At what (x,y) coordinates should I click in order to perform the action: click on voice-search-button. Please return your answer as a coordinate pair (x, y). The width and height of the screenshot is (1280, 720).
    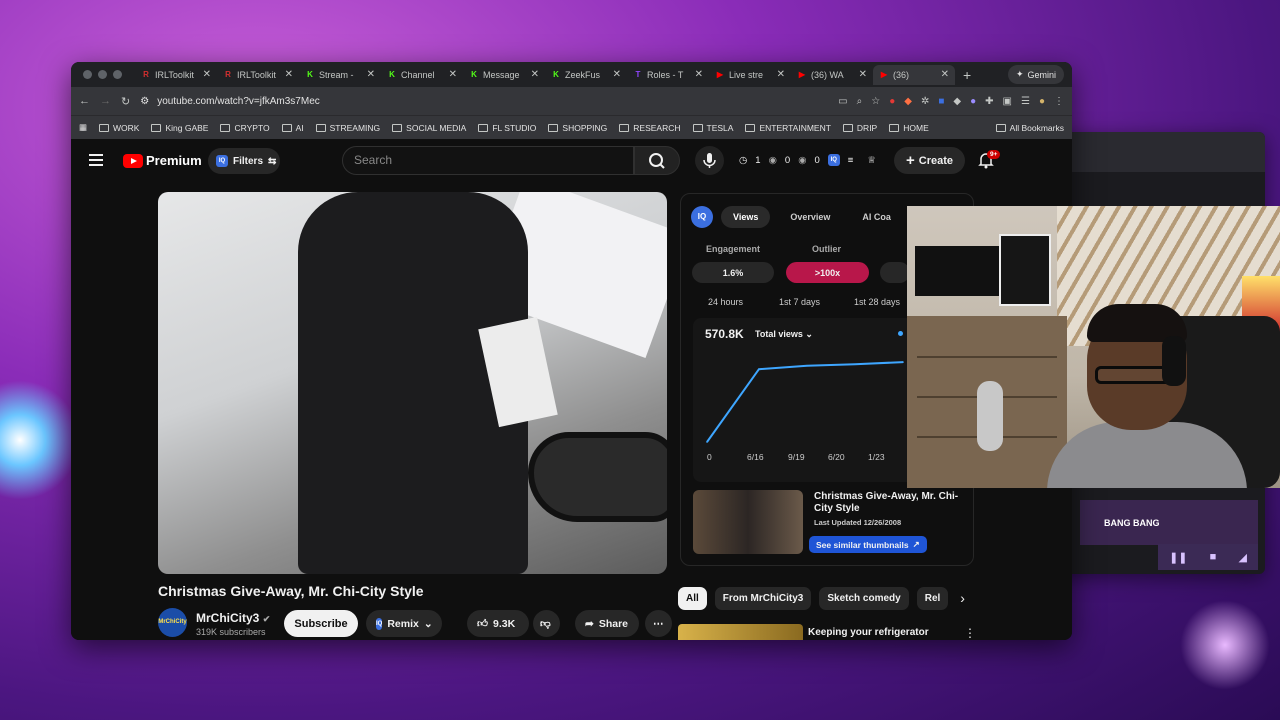
    Looking at the image, I should click on (709, 160).